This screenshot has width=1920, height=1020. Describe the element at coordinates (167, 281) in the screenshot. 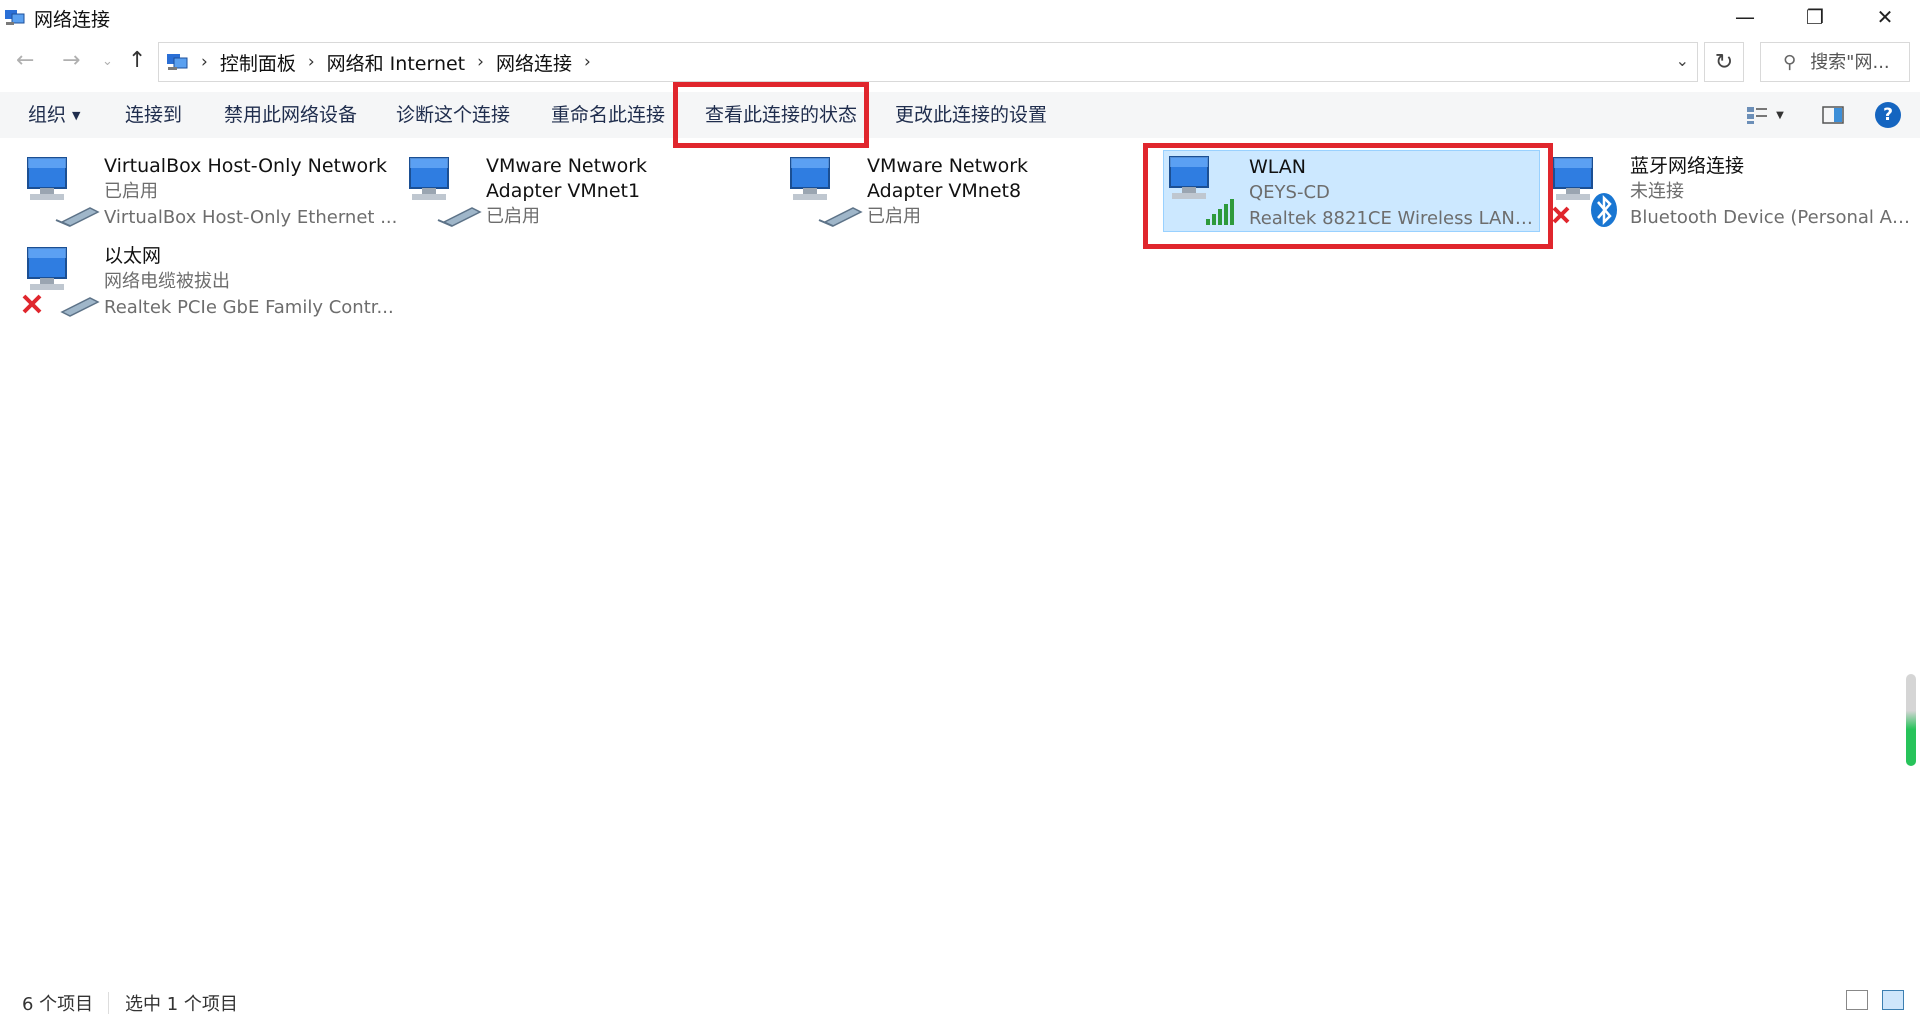

I see `connection-status: 网络电缆被拔出` at that location.